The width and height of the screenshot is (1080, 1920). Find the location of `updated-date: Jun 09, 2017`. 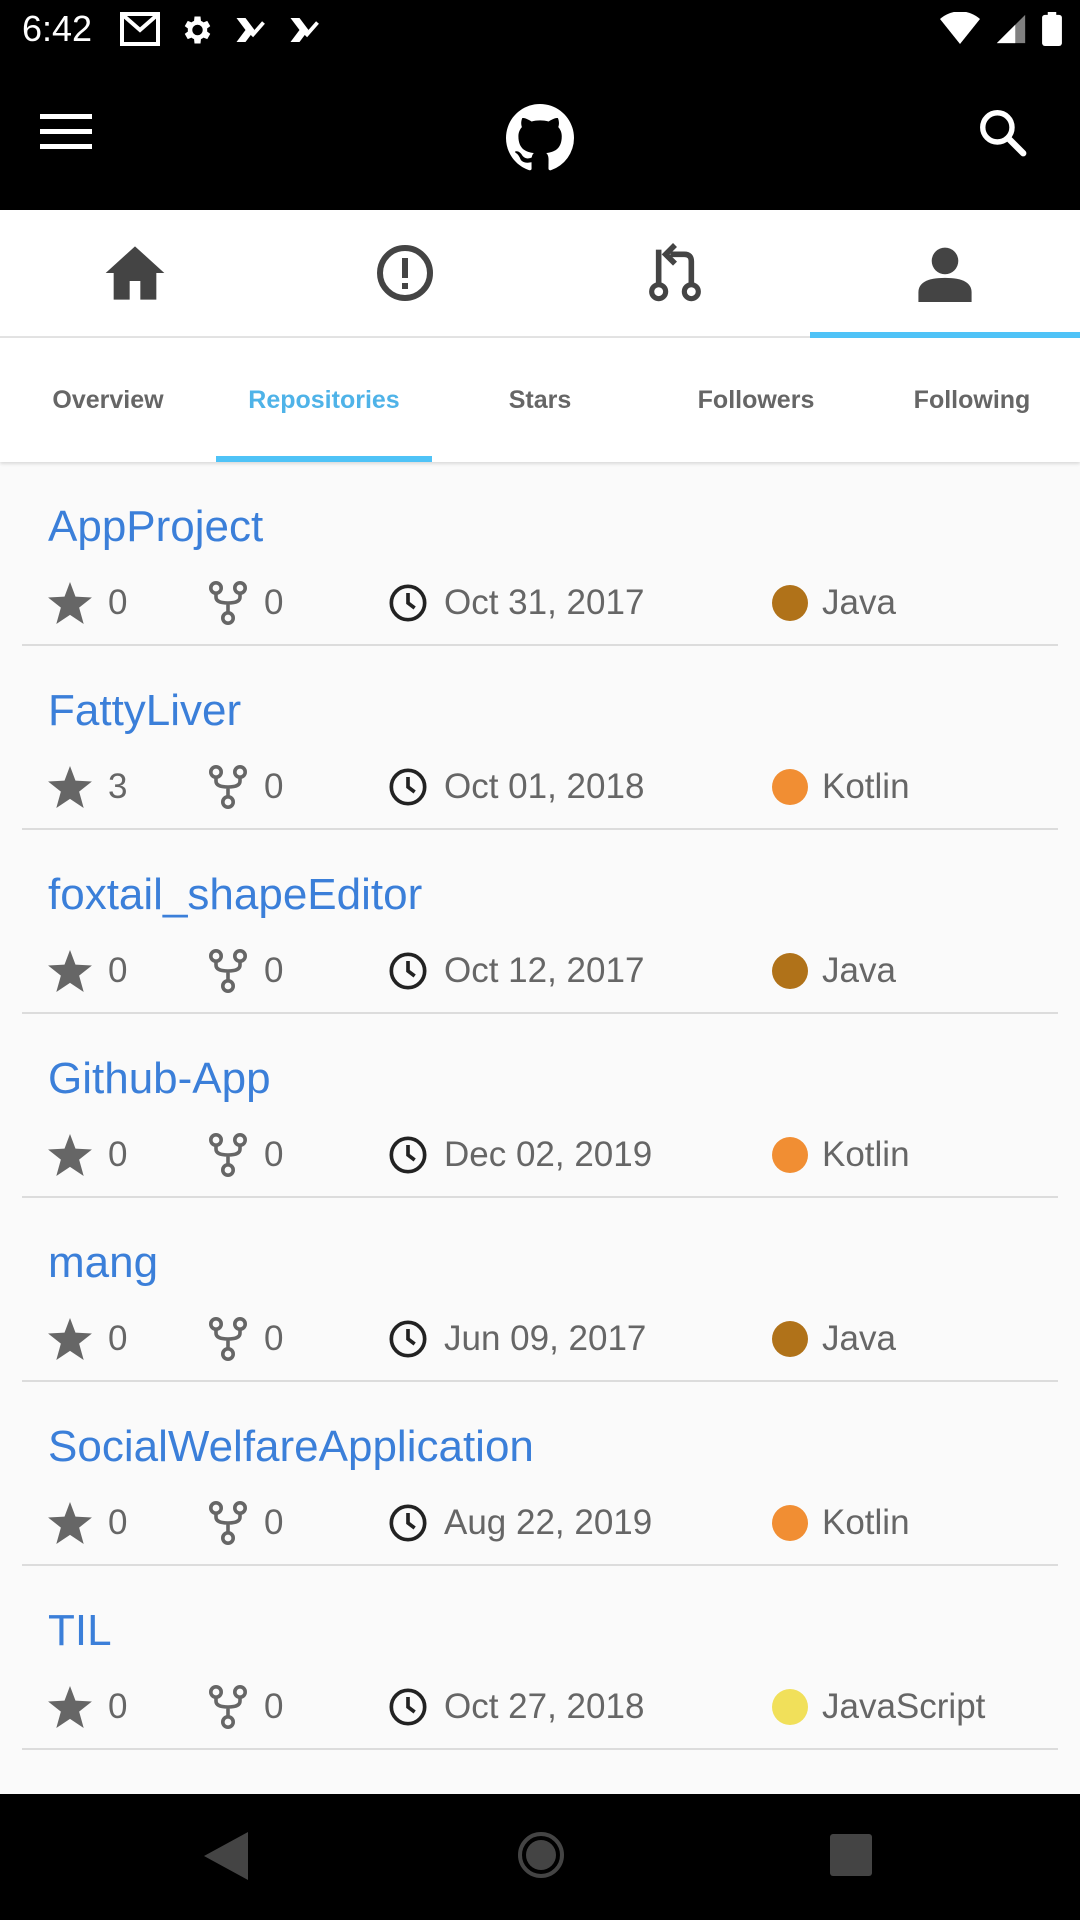

updated-date: Jun 09, 2017 is located at coordinates (545, 1338).